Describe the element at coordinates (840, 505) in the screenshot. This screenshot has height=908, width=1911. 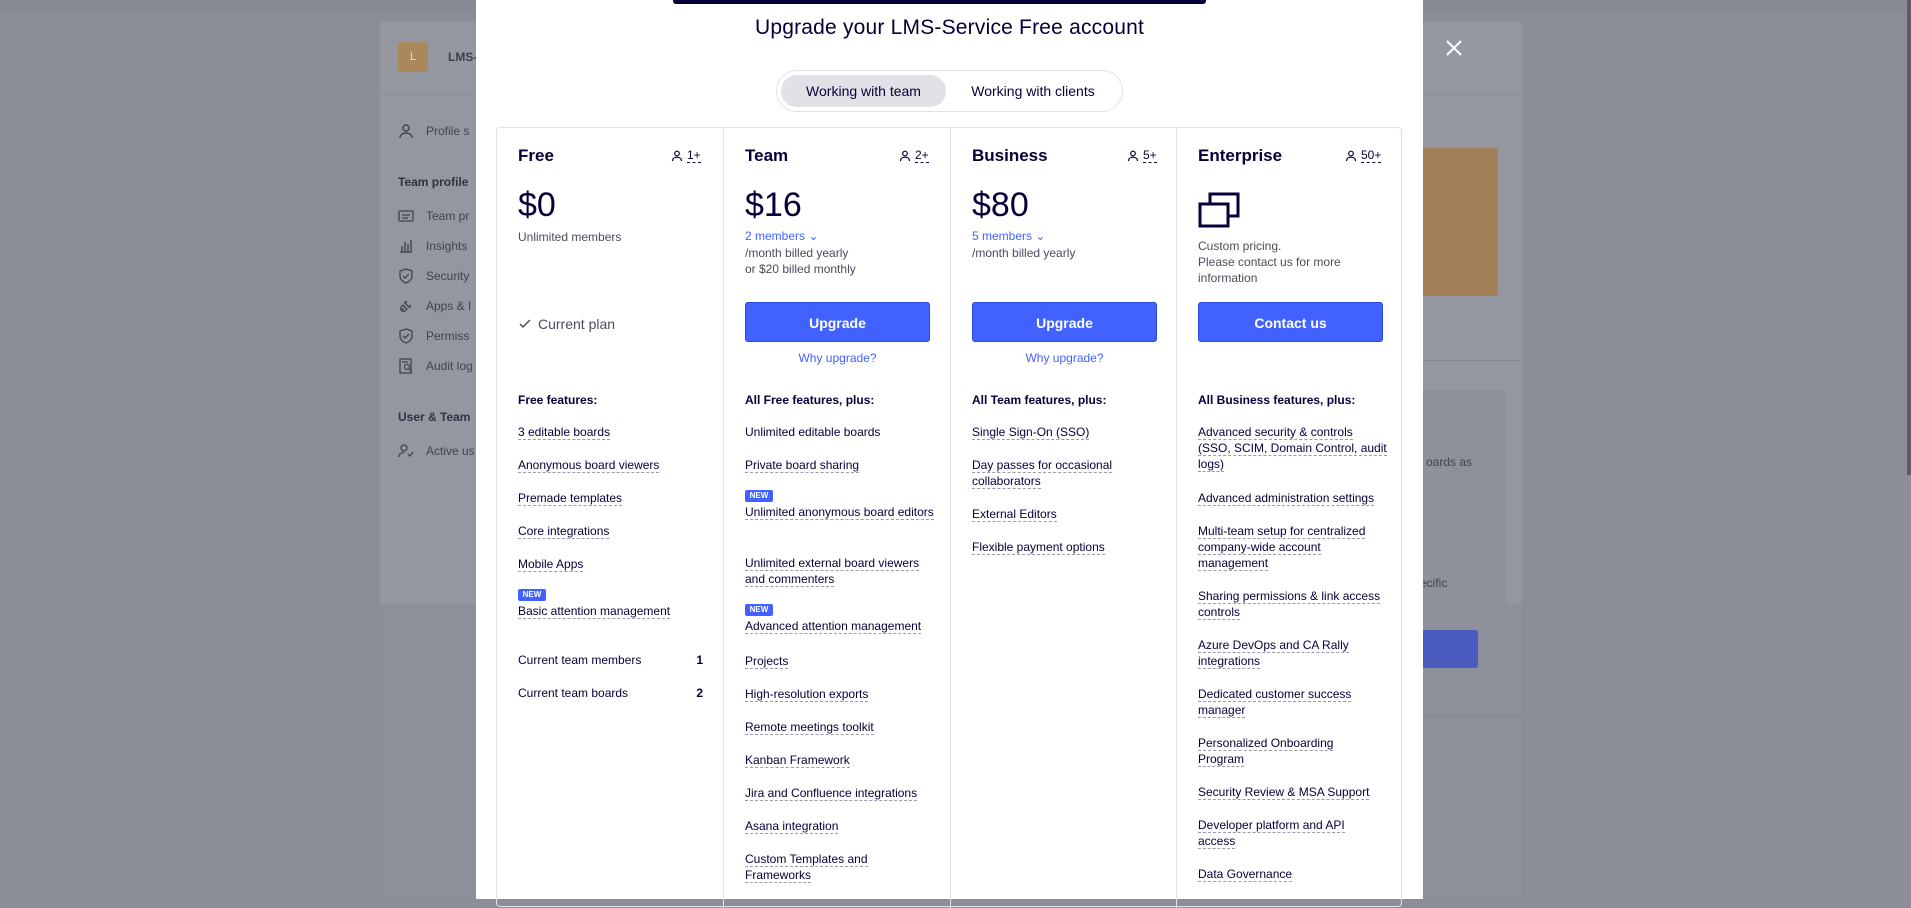
I see `feature-item: NEW Unlimited anonymous board editors` at that location.